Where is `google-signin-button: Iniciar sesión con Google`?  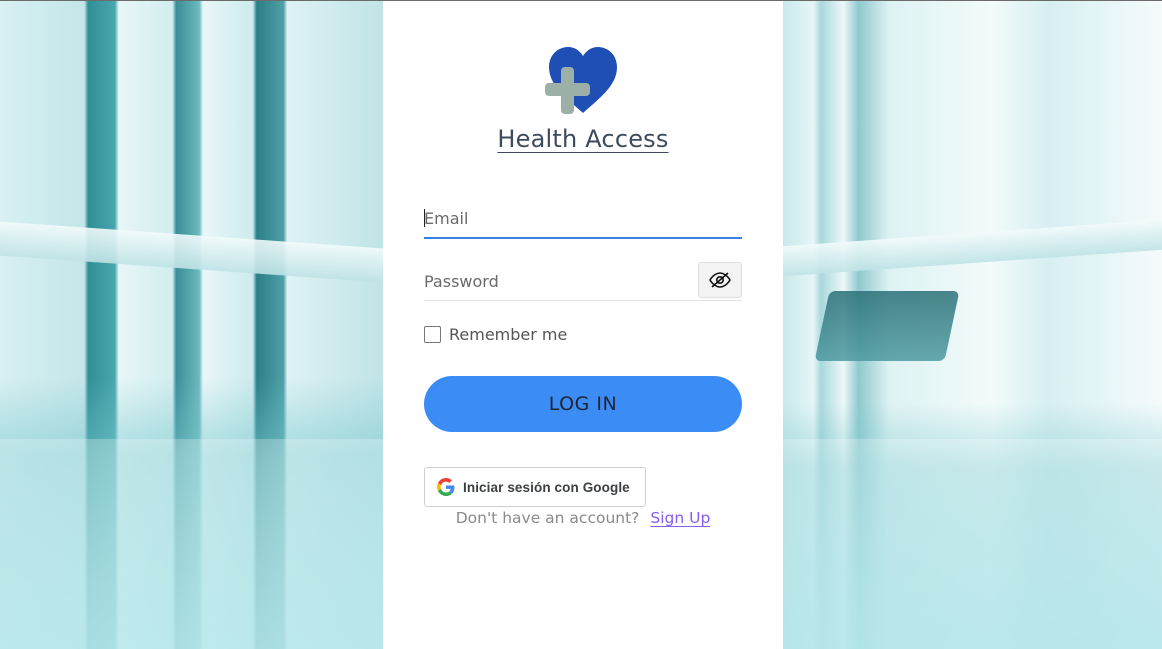
google-signin-button: Iniciar sesión con Google is located at coordinates (535, 487).